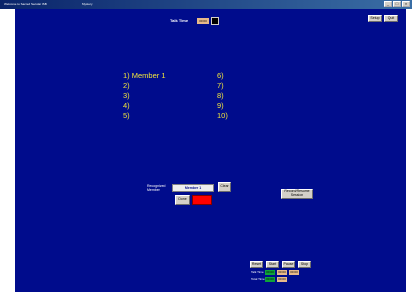  I want to click on talk-time-indicator, so click(215, 21).